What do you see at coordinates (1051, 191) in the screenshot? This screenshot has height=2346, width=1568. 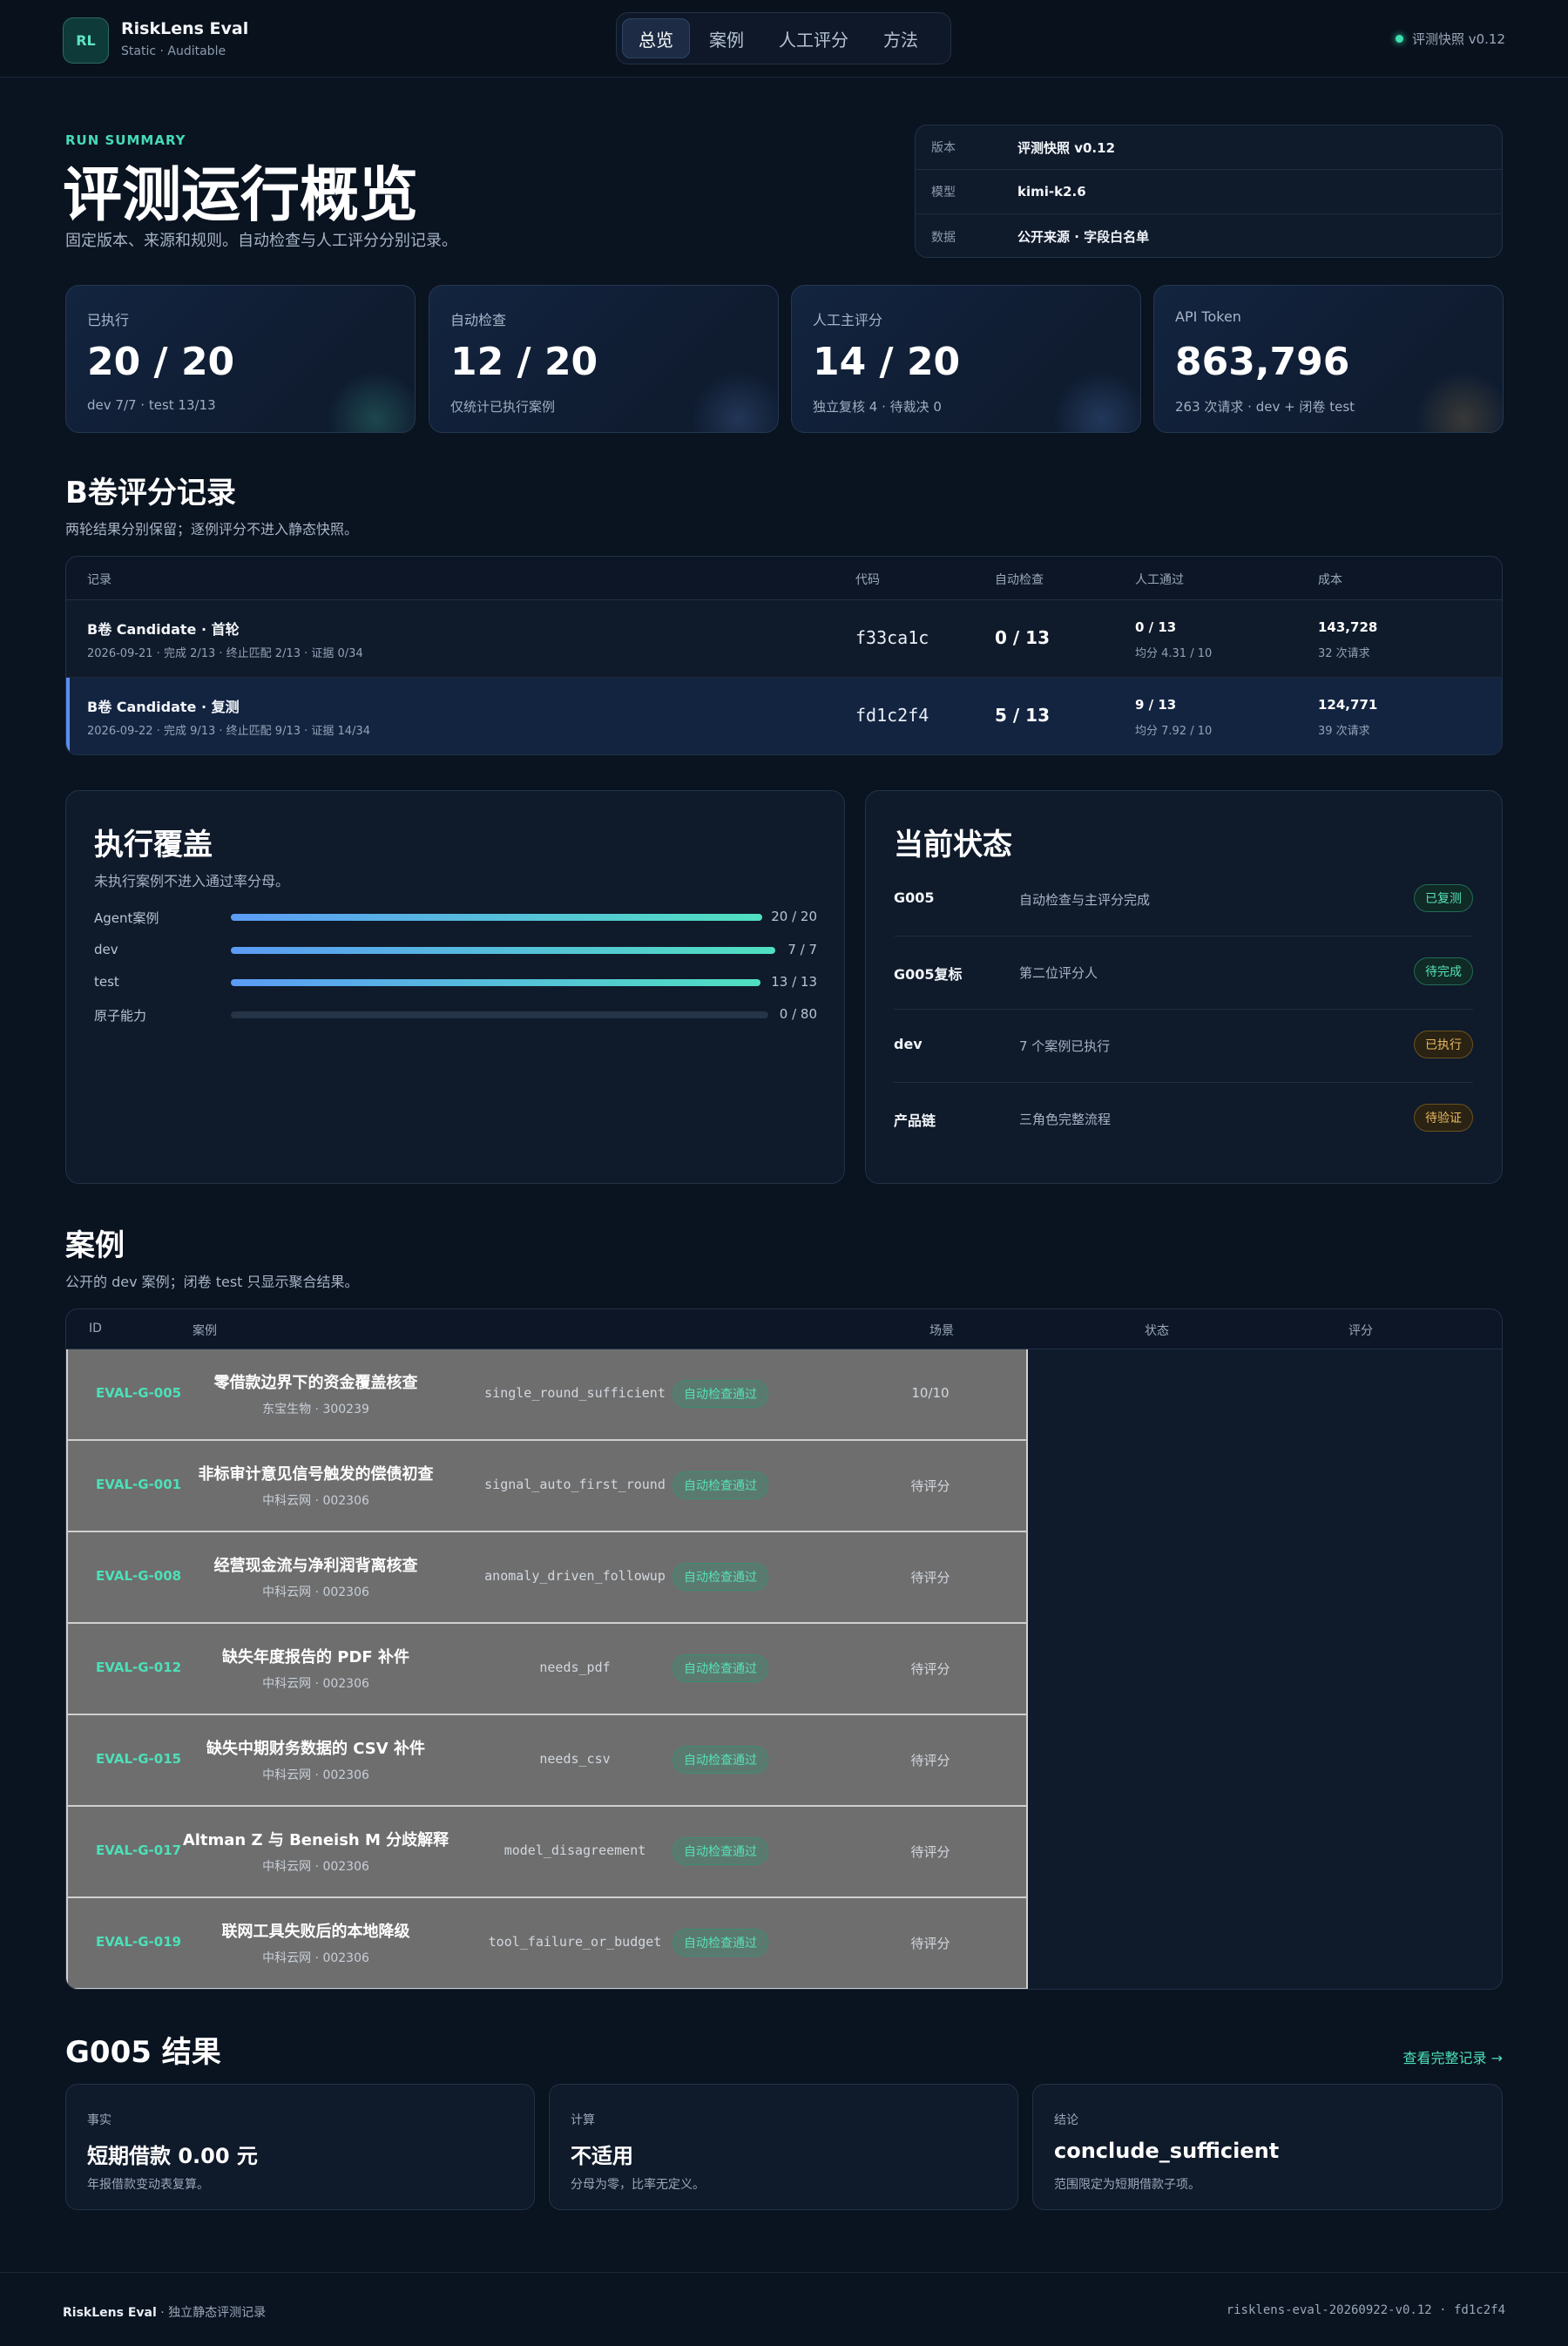 I see `meta-value: kimi-k2.6` at bounding box center [1051, 191].